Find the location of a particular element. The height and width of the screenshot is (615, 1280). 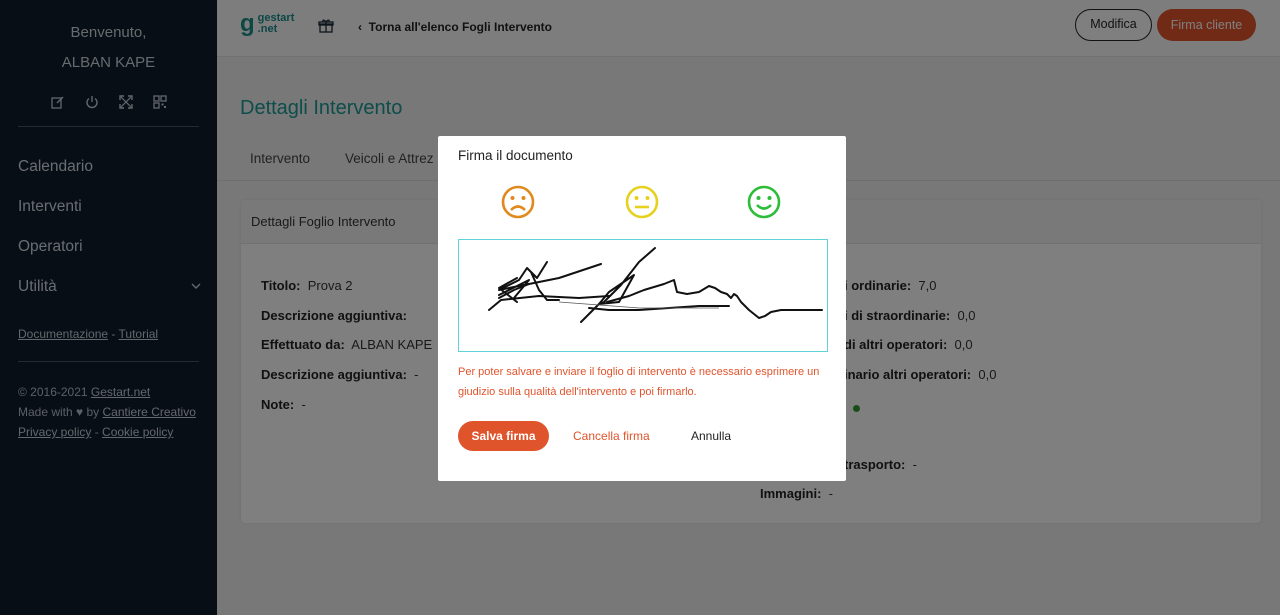

signature-pad is located at coordinates (643, 295).